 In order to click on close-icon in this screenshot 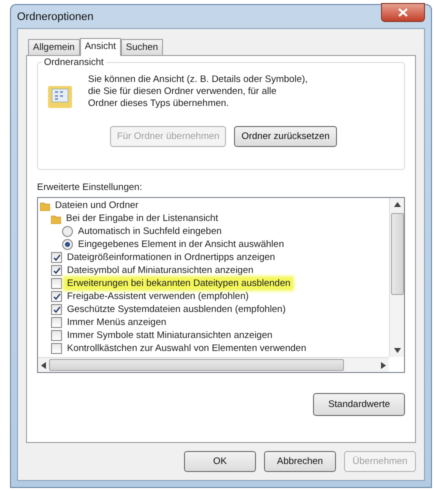, I will do `click(403, 12)`.